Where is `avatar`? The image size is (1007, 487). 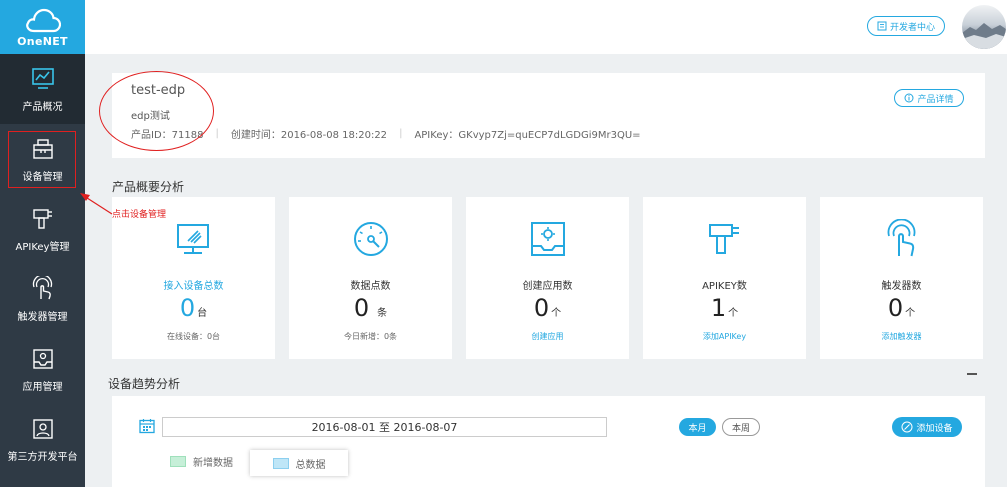 avatar is located at coordinates (984, 27).